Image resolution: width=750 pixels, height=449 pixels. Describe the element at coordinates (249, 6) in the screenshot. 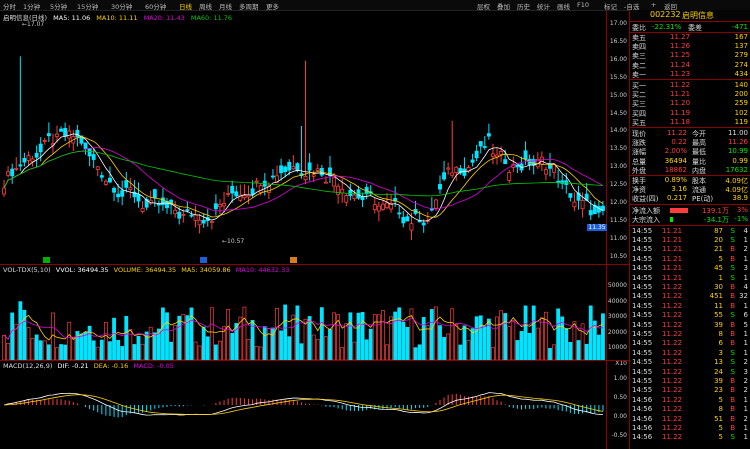

I see `menu-item-9: 多周期` at that location.